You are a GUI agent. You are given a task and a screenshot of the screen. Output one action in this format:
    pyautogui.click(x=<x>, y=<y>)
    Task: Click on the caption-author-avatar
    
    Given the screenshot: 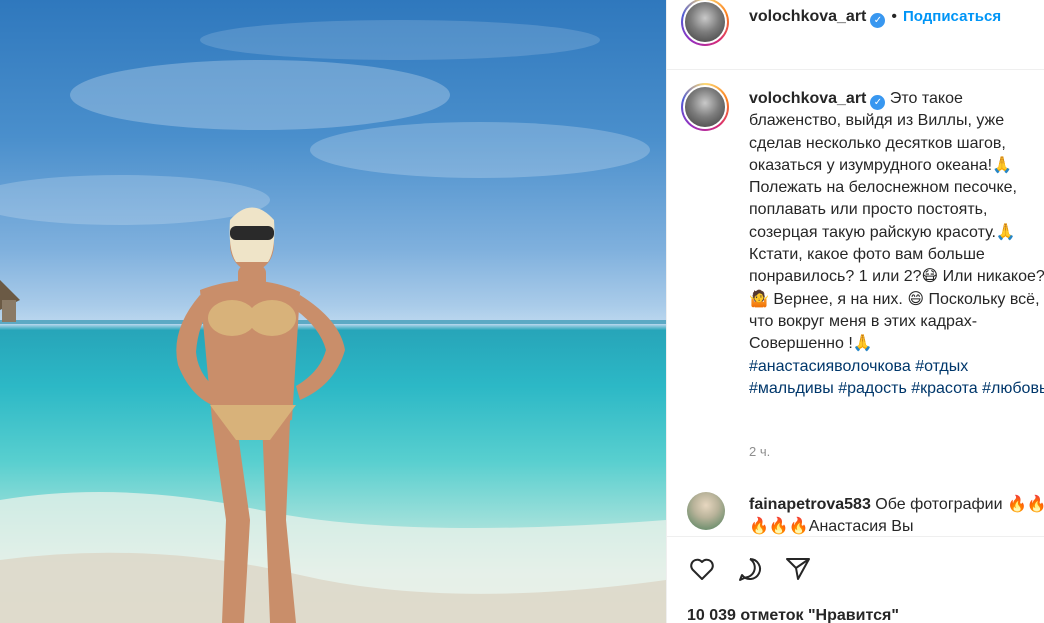 What is the action you would take?
    pyautogui.click(x=705, y=107)
    